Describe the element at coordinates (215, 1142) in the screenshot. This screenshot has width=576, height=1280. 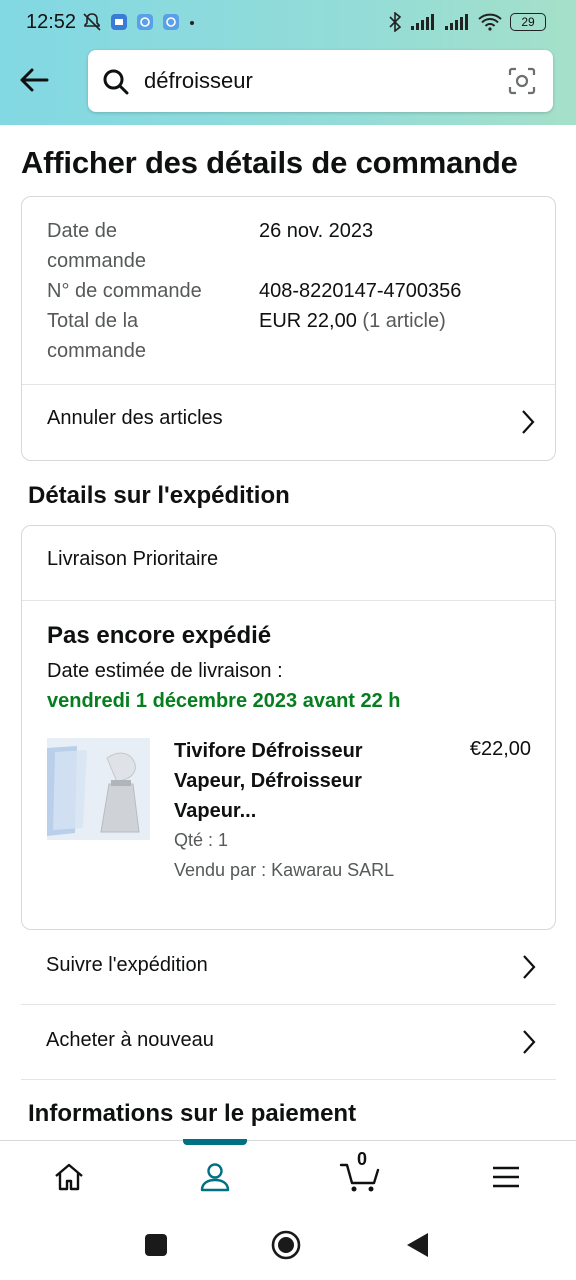
I see `active-tab-indicator` at that location.